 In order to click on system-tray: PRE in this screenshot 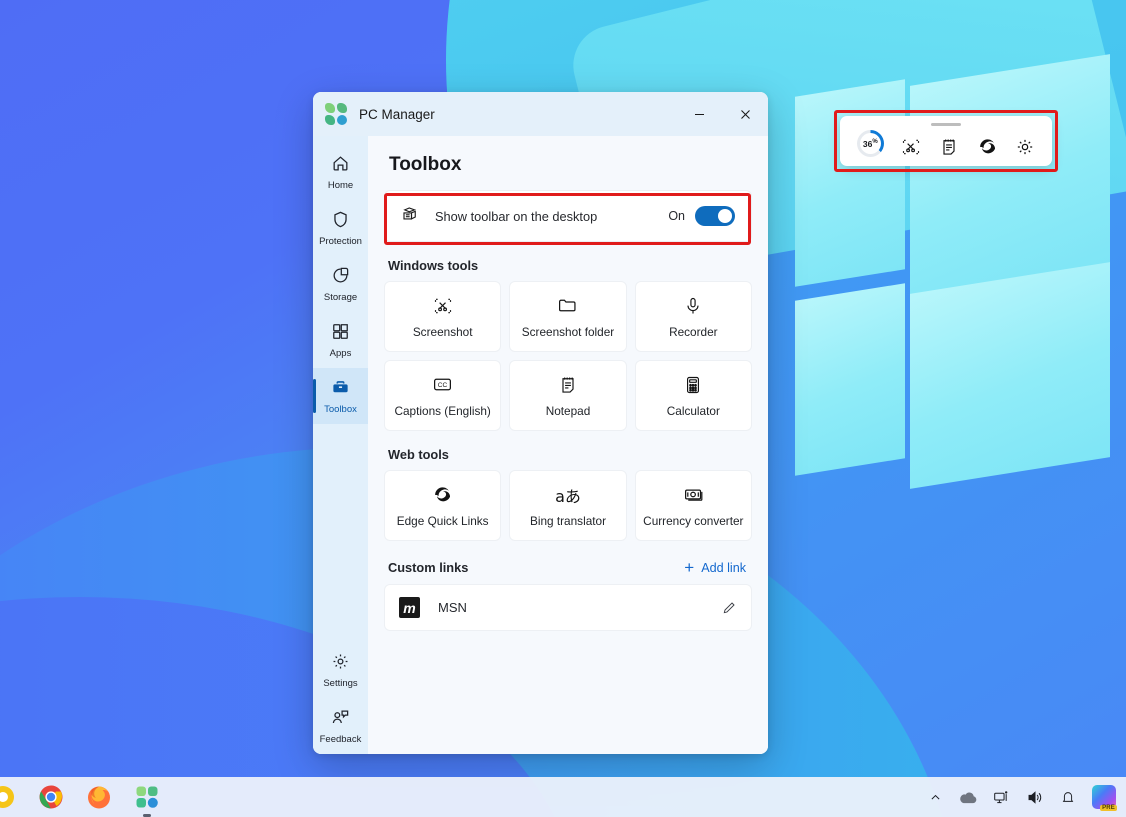, I will do `click(1027, 798)`.